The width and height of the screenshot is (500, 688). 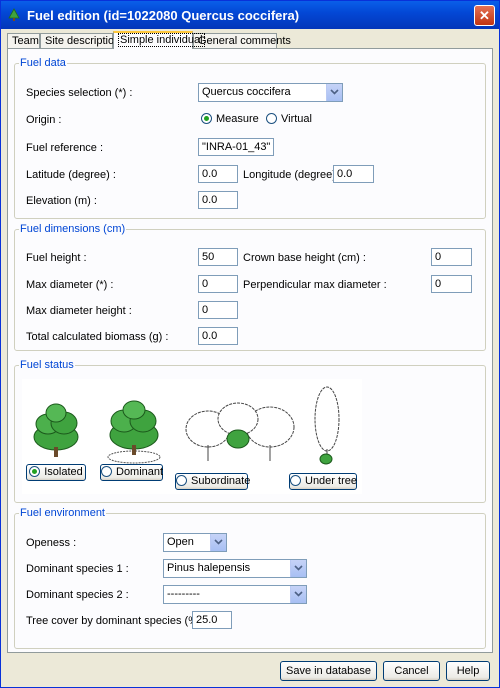 I want to click on latitude-field: 0.0, so click(x=218, y=174).